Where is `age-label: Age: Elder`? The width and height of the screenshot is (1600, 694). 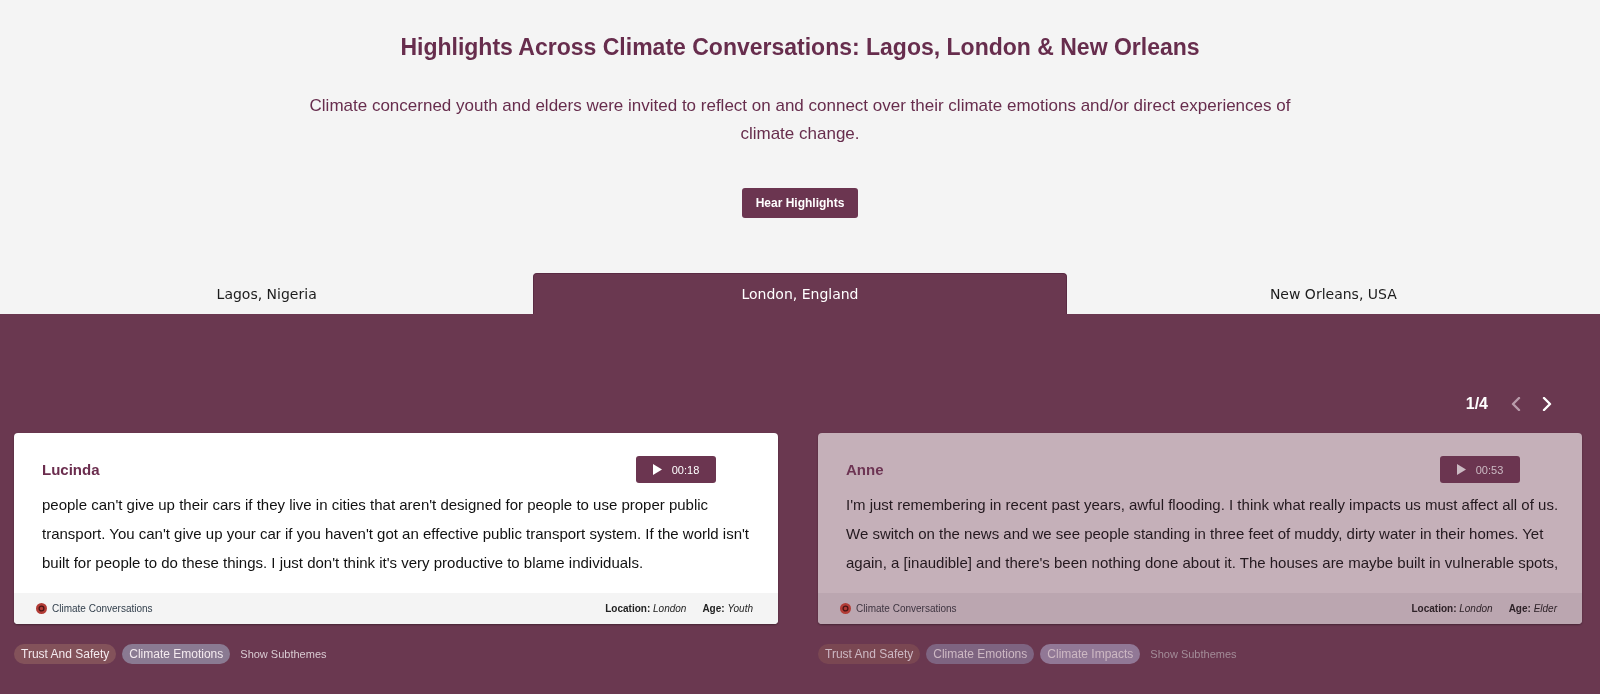 age-label: Age: Elder is located at coordinates (1532, 608).